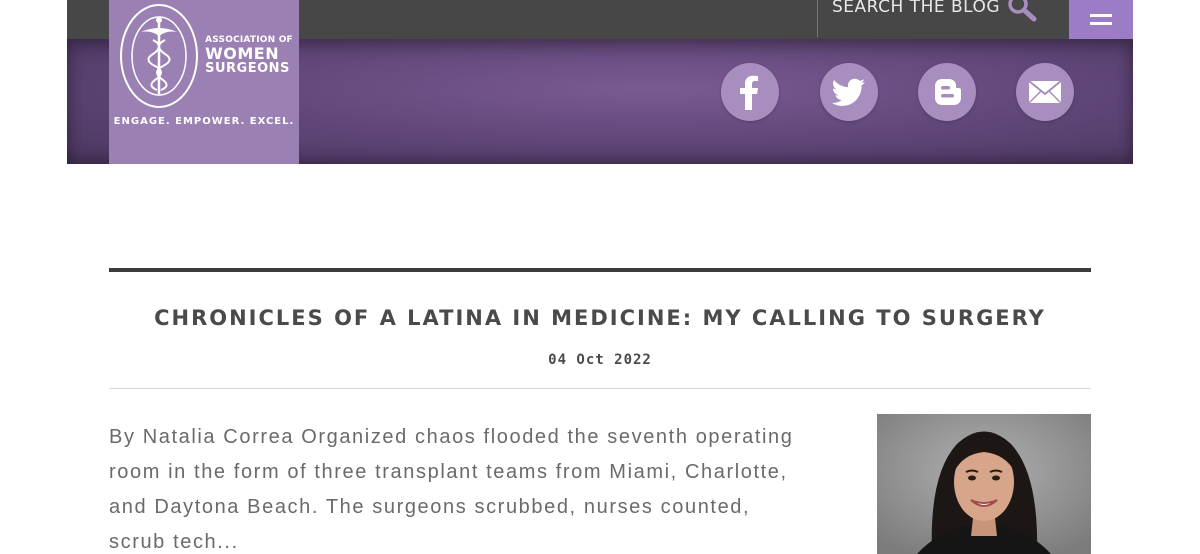 The width and height of the screenshot is (1200, 554). What do you see at coordinates (1023, 12) in the screenshot?
I see `search-icon` at bounding box center [1023, 12].